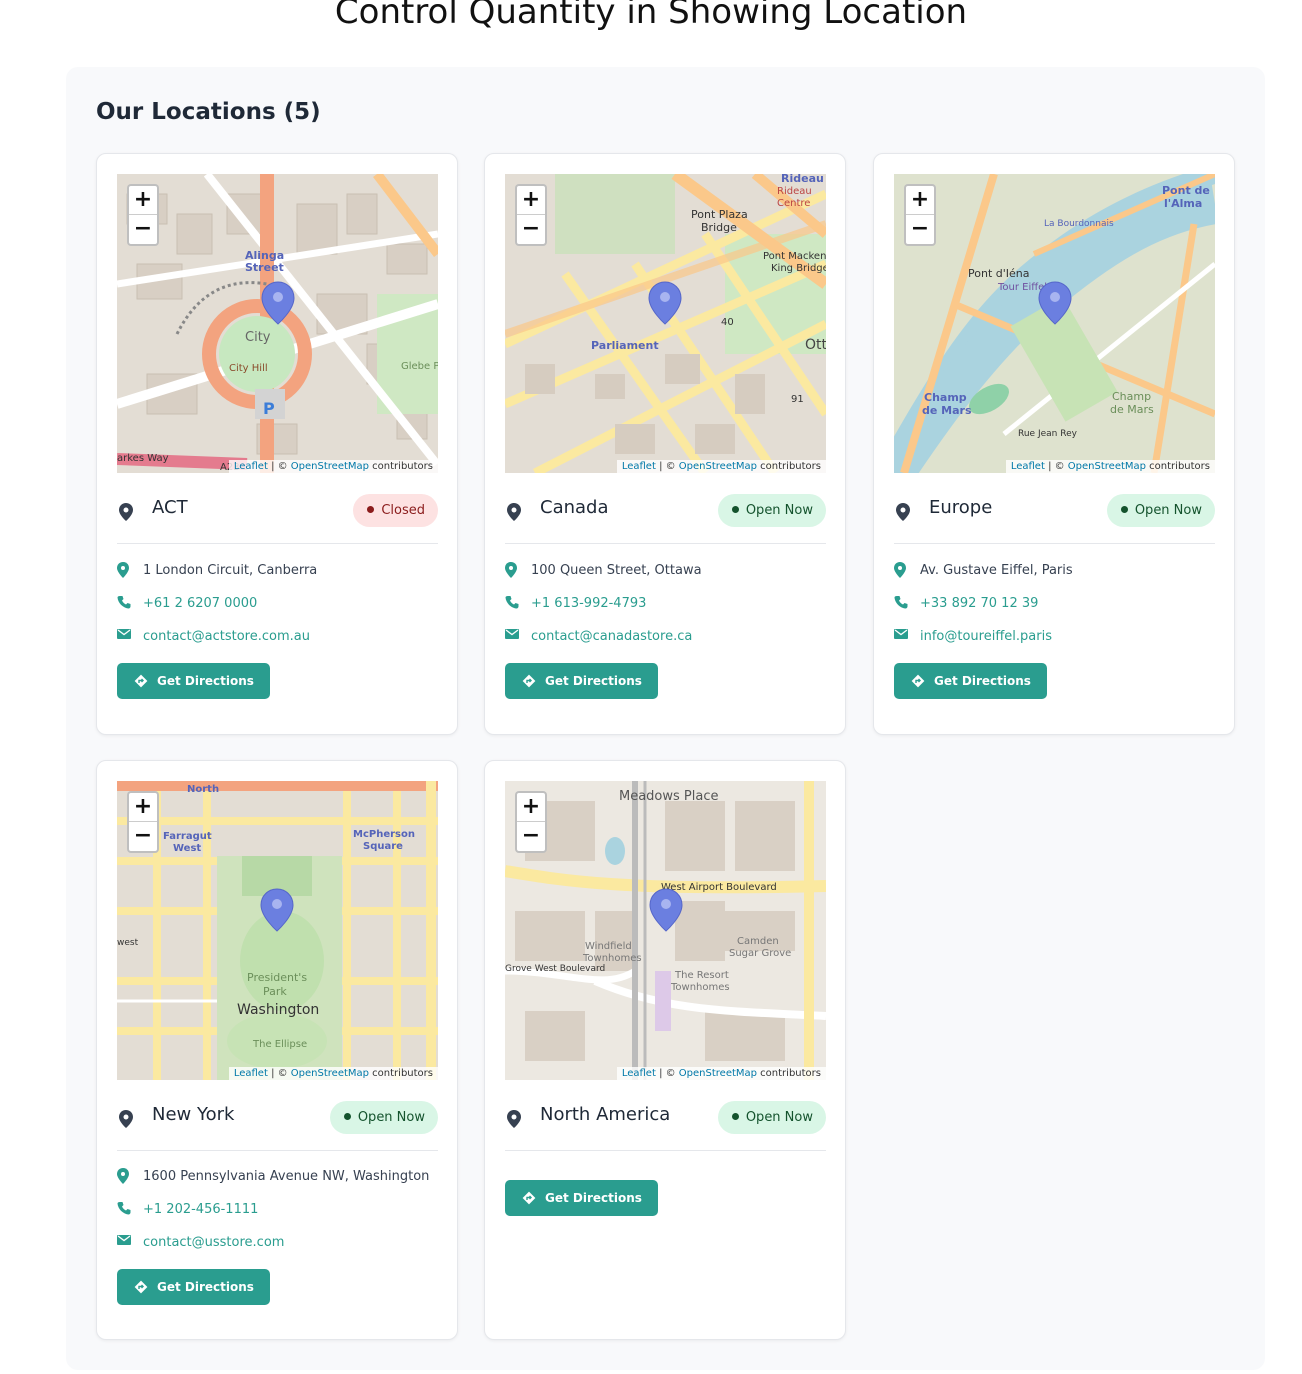  Describe the element at coordinates (230, 570) in the screenshot. I see `address-text: 1 London Circuit, Canberra` at that location.